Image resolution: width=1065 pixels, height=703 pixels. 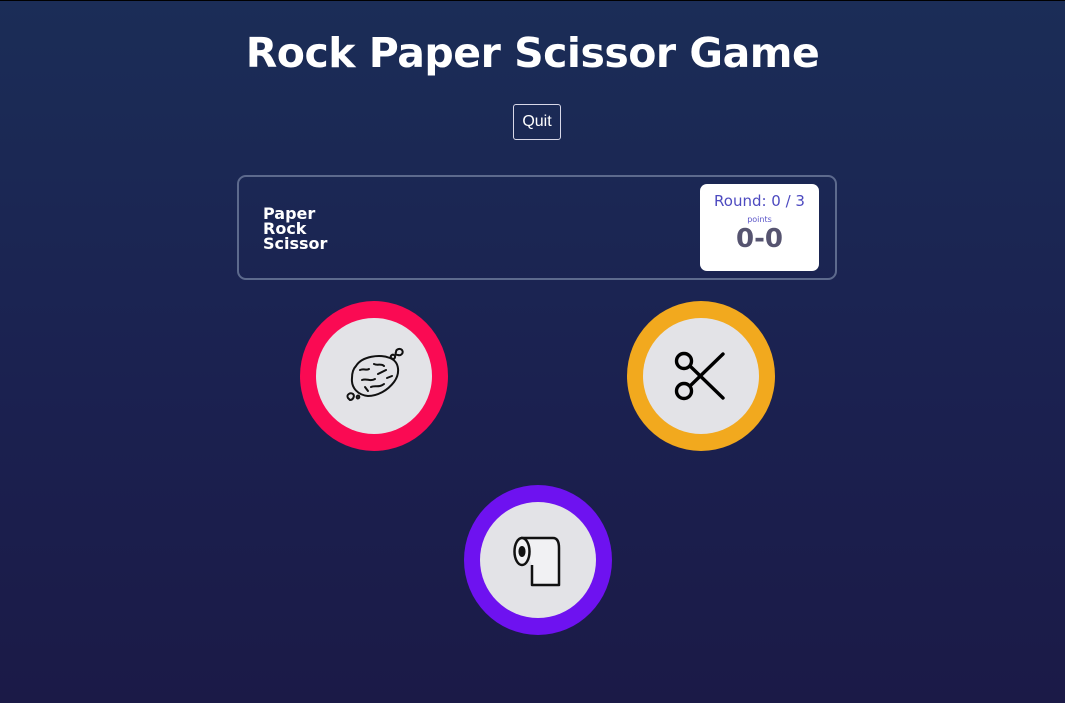 What do you see at coordinates (532, 53) in the screenshot?
I see `page-title: Rock Paper Scissor Game` at bounding box center [532, 53].